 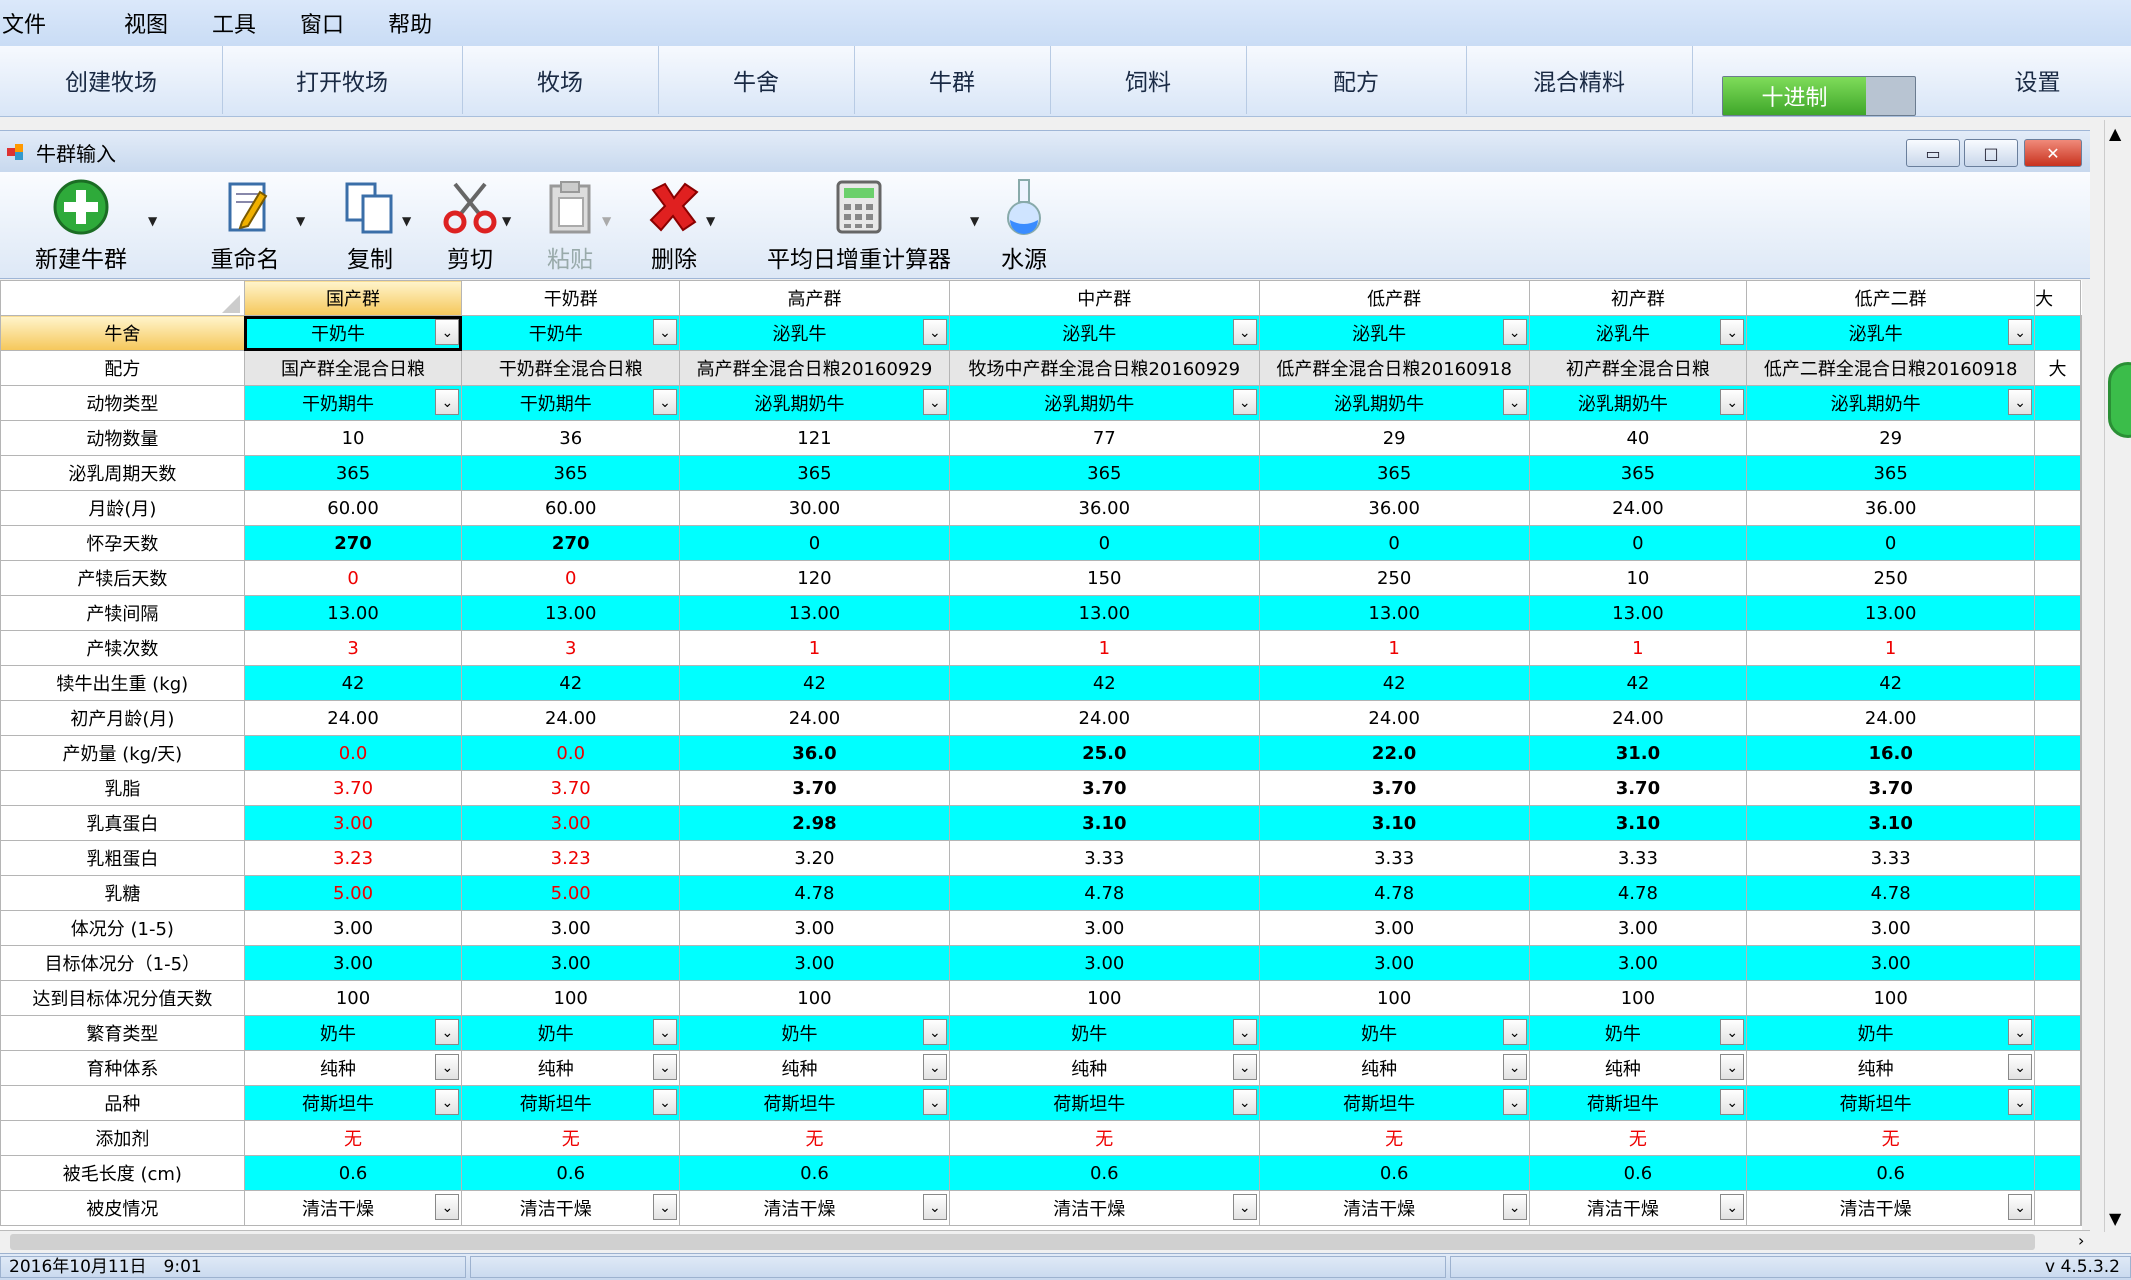 I want to click on nav-formula: 配方, so click(x=1356, y=80).